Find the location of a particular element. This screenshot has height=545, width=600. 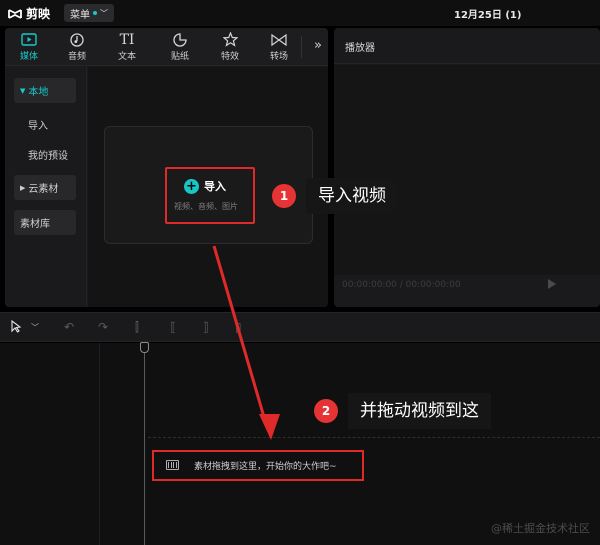

sidebar-item-local: ▼ 本地 is located at coordinates (45, 90).